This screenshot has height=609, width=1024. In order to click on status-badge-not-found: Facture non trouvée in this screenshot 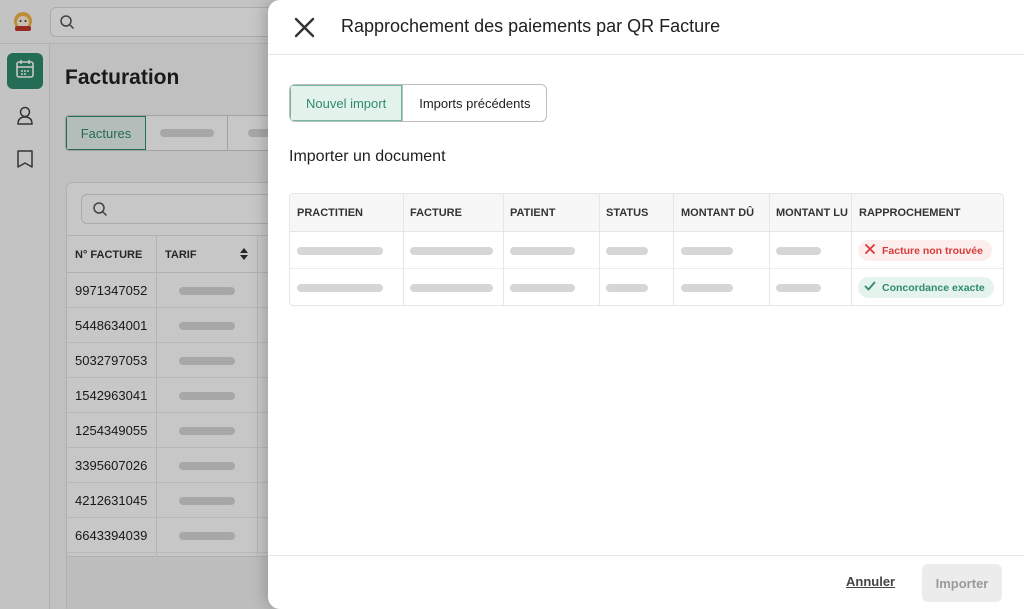, I will do `click(925, 250)`.